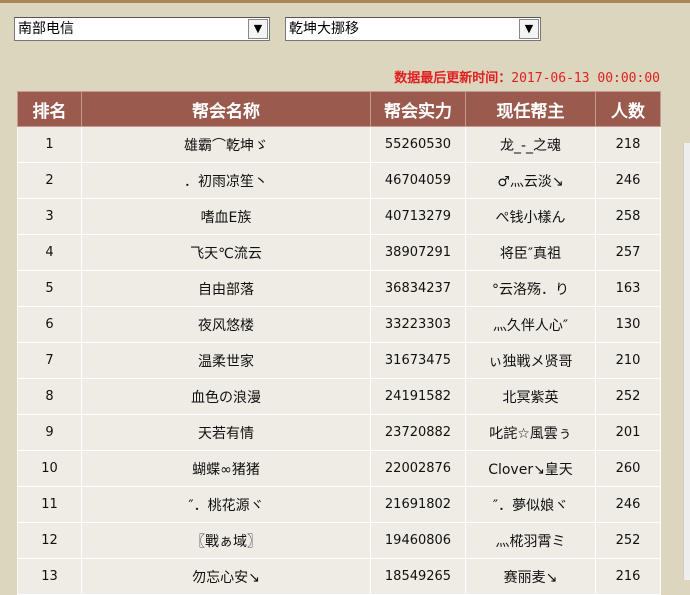 The image size is (690, 595). Describe the element at coordinates (628, 324) in the screenshot. I see `members-cell: 130` at that location.